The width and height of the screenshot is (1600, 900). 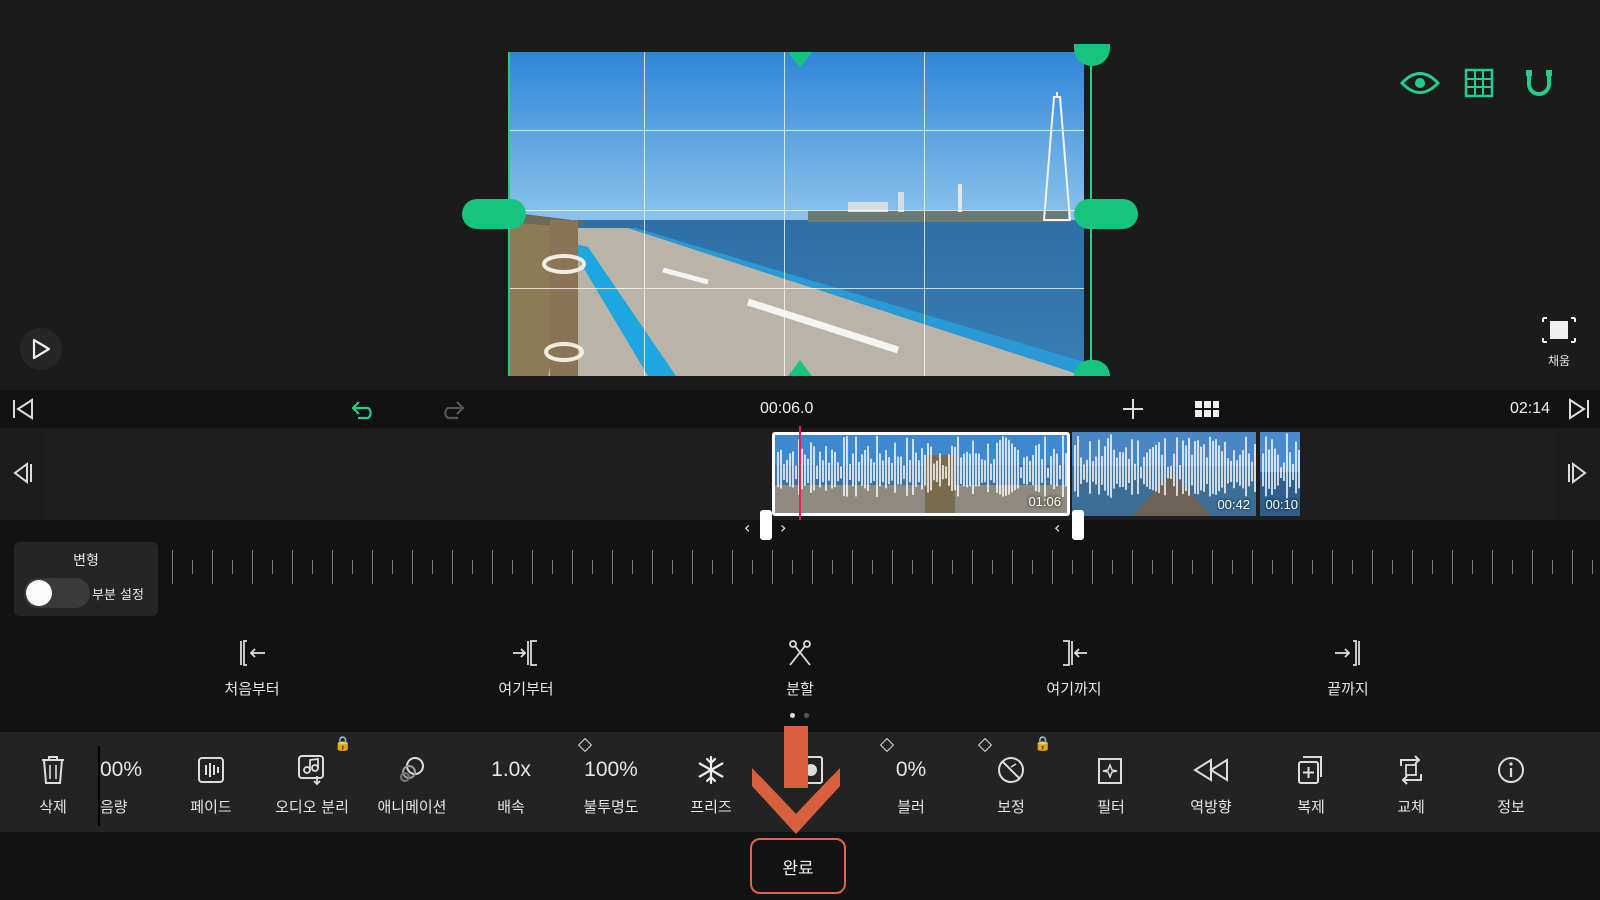 What do you see at coordinates (1074, 668) in the screenshot?
I see `trim-to-here-button: 여기까지` at bounding box center [1074, 668].